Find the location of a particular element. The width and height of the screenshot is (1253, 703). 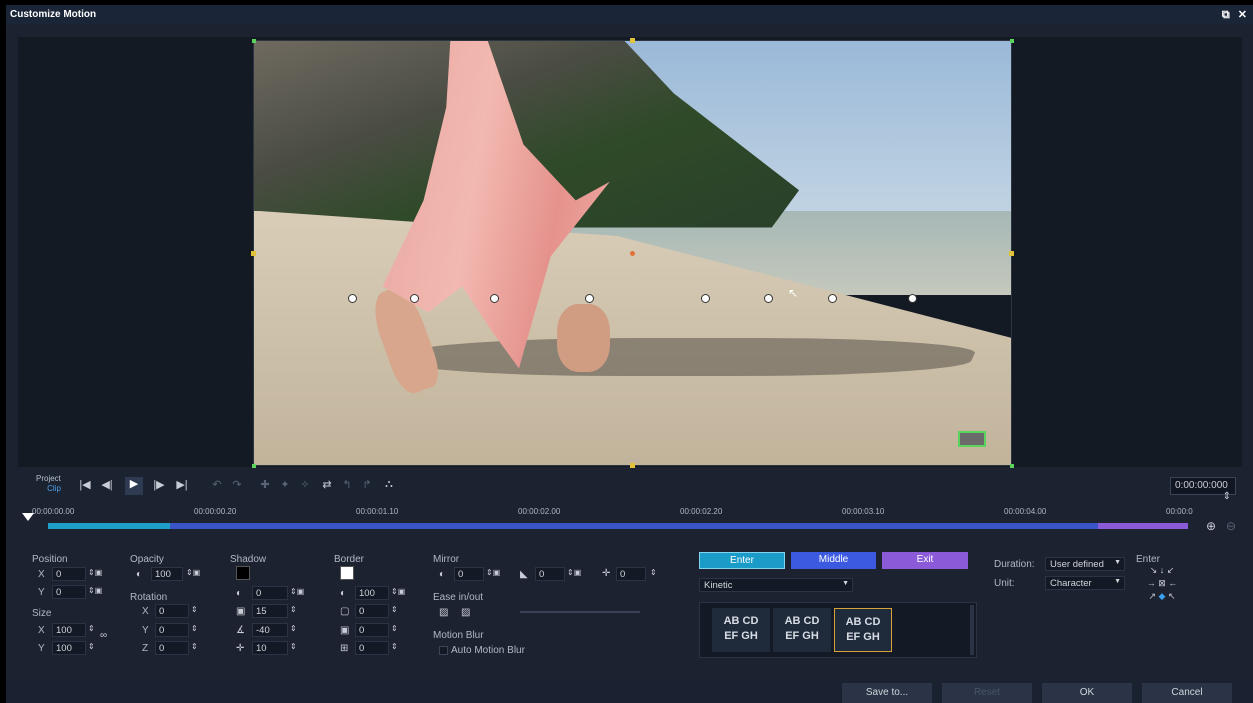

remove-keyframe-icon: ✦ is located at coordinates (285, 484).